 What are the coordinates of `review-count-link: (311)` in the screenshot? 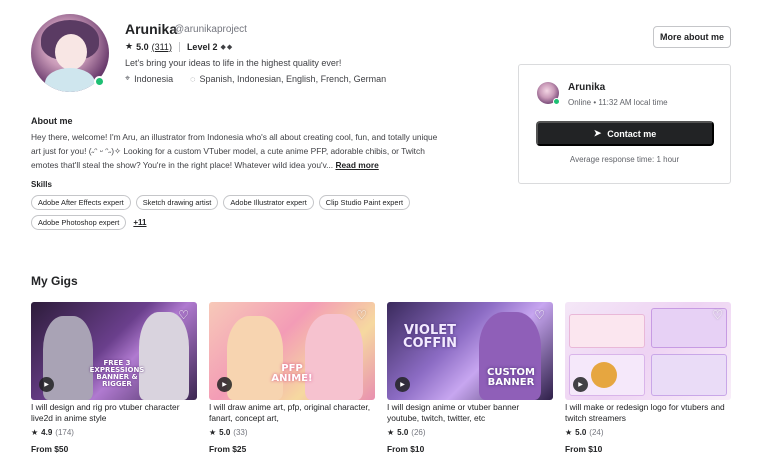 It's located at (162, 47).